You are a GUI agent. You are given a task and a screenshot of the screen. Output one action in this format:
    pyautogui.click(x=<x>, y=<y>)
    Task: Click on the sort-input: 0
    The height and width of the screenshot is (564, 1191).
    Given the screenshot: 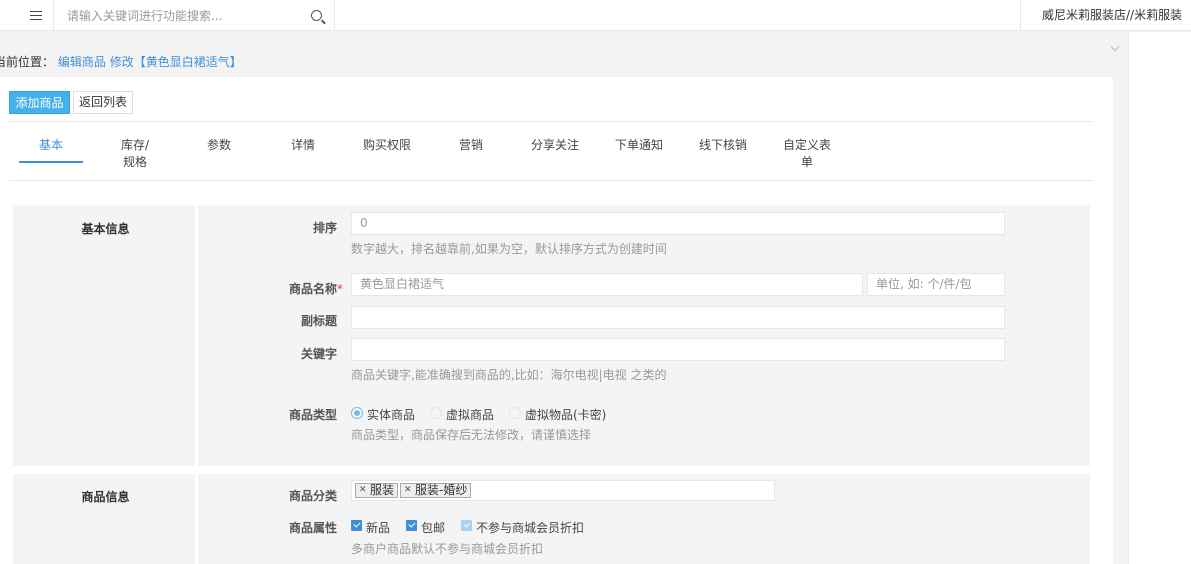 What is the action you would take?
    pyautogui.click(x=678, y=223)
    